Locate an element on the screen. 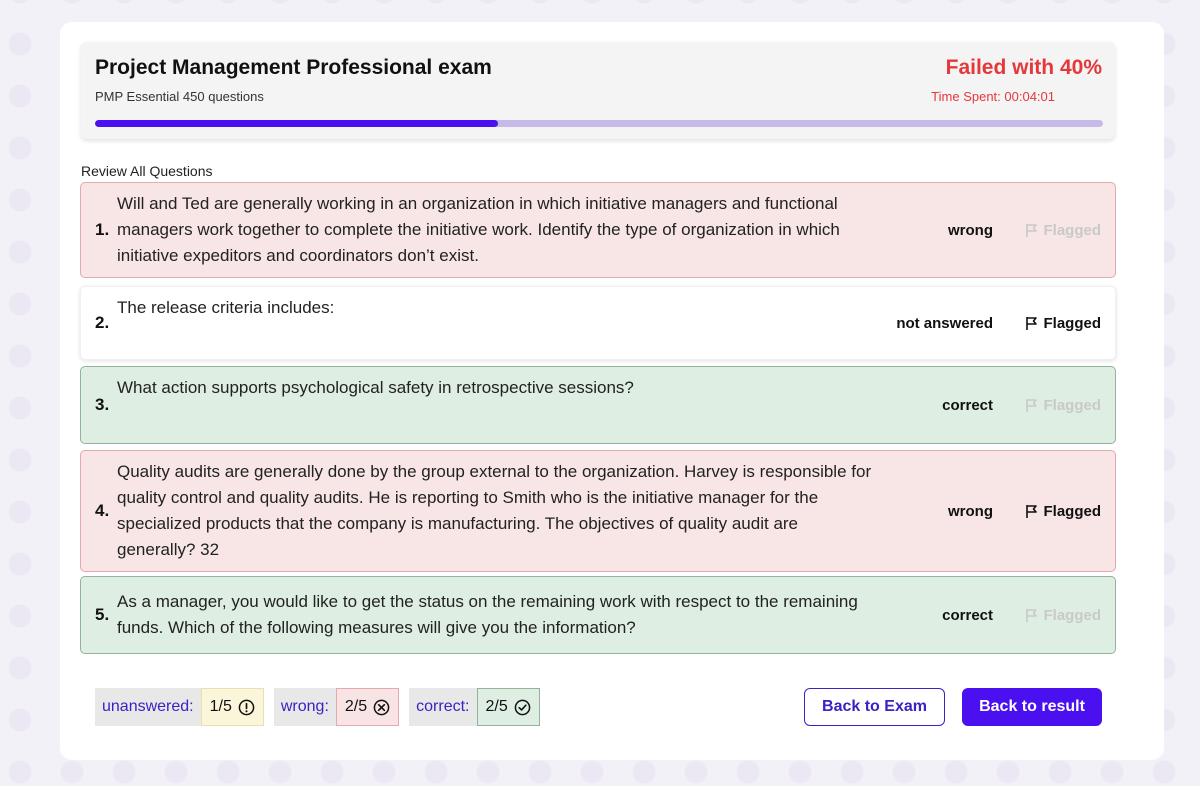  back-to-exam-button: Back to Exam is located at coordinates (874, 707).